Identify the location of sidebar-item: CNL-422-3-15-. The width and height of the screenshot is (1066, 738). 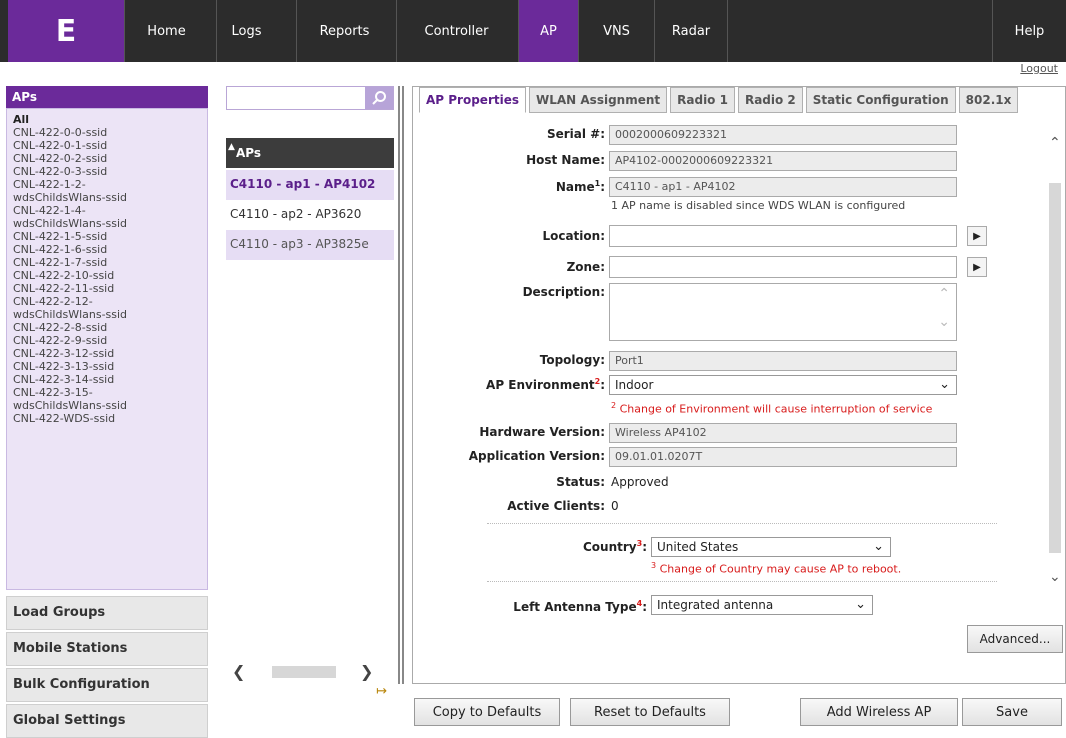
(107, 392).